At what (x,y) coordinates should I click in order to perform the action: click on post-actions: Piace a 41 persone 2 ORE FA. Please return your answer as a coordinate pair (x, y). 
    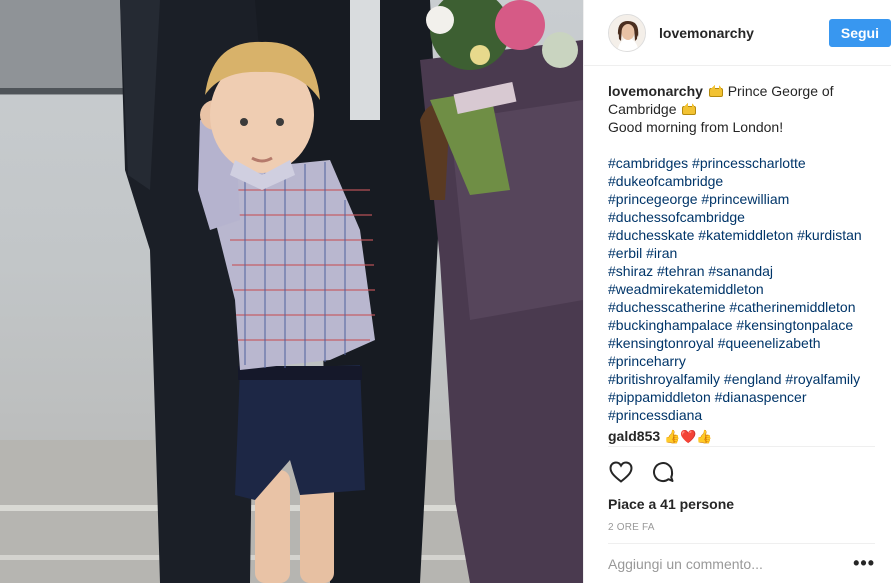
    Looking at the image, I should click on (741, 489).